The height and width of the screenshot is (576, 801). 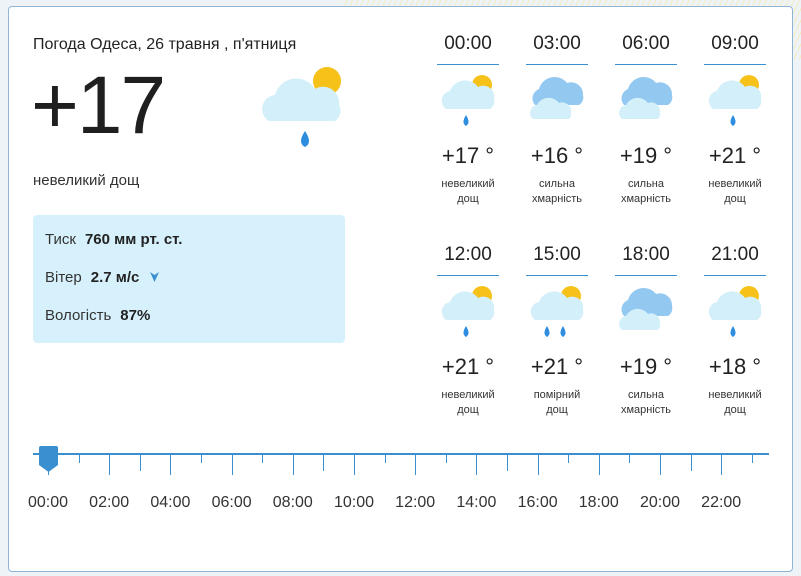 What do you see at coordinates (48, 503) in the screenshot?
I see `slider-time-label: 00:00` at bounding box center [48, 503].